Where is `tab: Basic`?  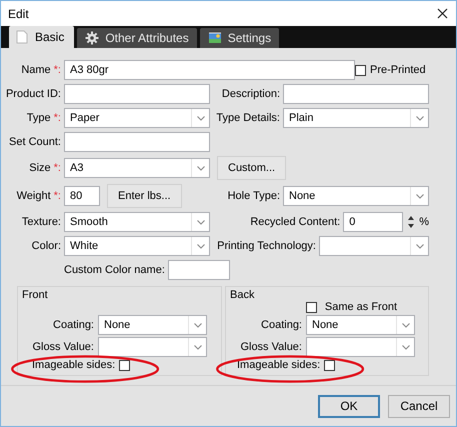
tab: Basic is located at coordinates (41, 37).